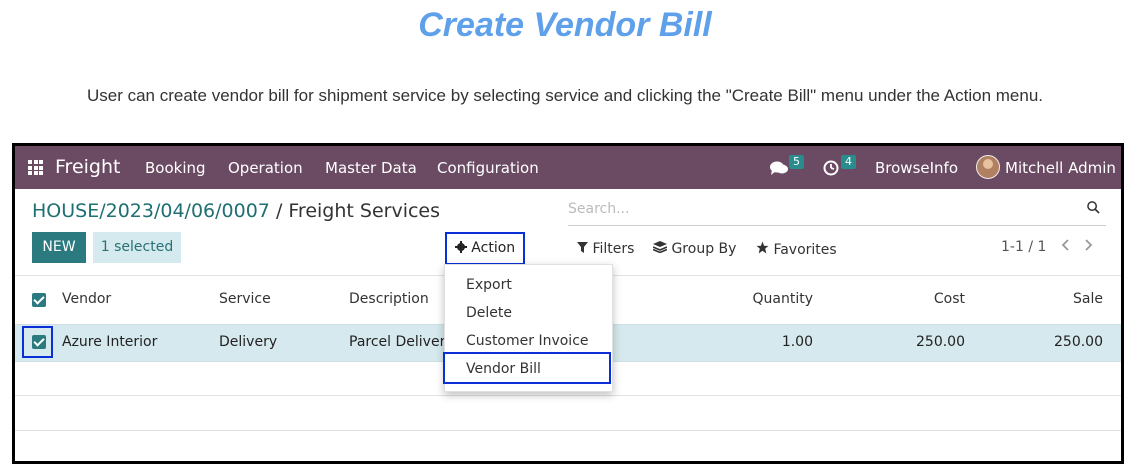  What do you see at coordinates (805, 250) in the screenshot?
I see `favorites-label: Favorites` at bounding box center [805, 250].